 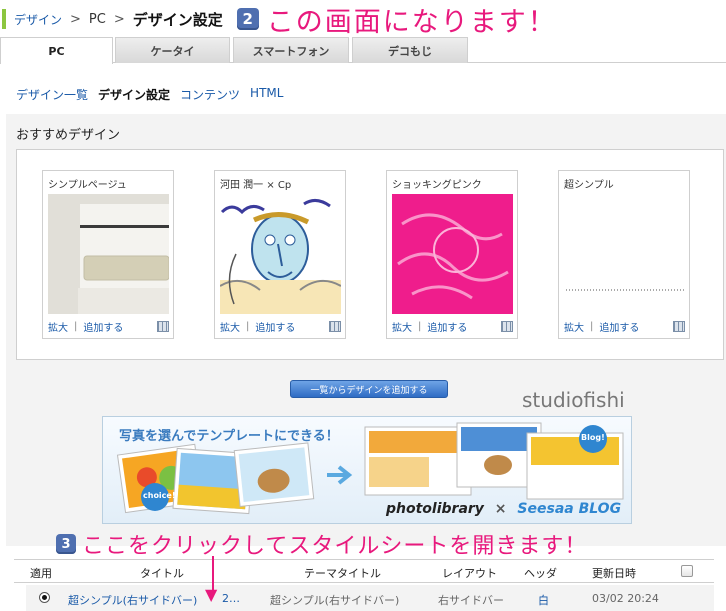 What do you see at coordinates (614, 573) in the screenshot?
I see `col-updated: 更新日時` at bounding box center [614, 573].